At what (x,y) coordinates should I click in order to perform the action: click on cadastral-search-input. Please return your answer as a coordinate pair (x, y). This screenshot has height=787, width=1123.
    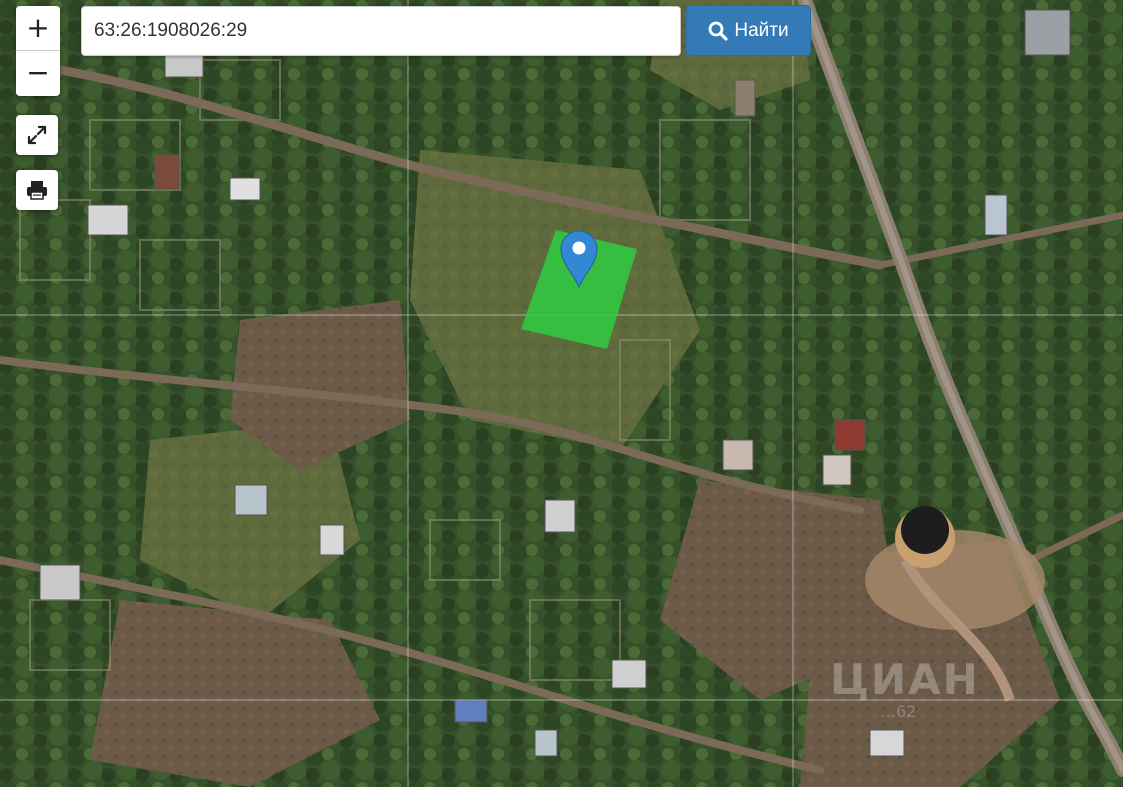
    Looking at the image, I should click on (381, 31).